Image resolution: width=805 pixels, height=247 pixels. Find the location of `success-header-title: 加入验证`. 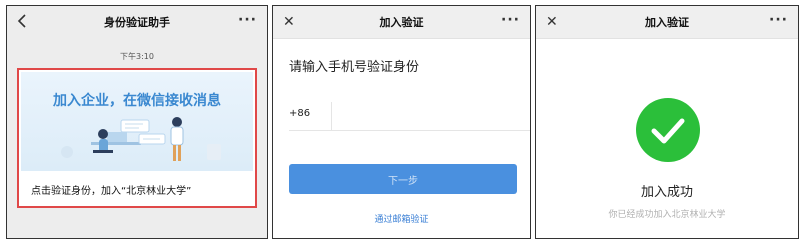

success-header-title: 加入验证 is located at coordinates (667, 22).